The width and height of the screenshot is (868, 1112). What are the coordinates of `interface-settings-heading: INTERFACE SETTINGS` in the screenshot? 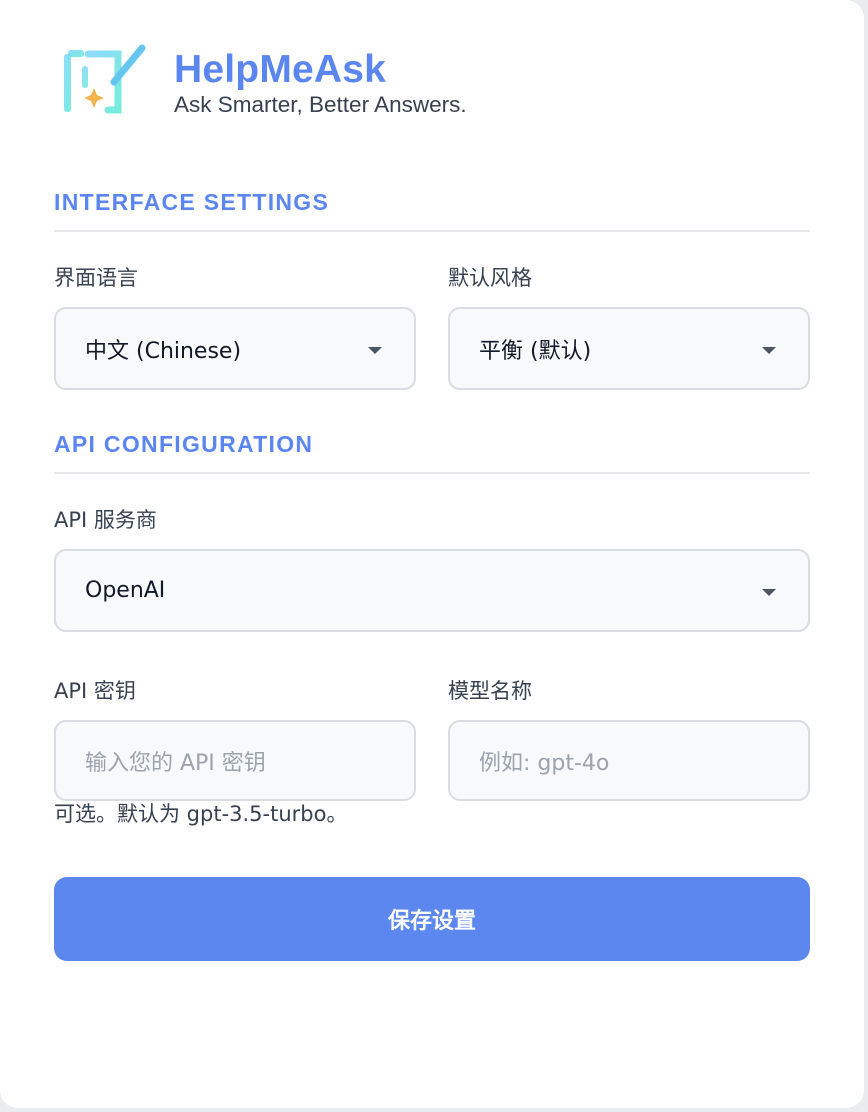 It's located at (432, 210).